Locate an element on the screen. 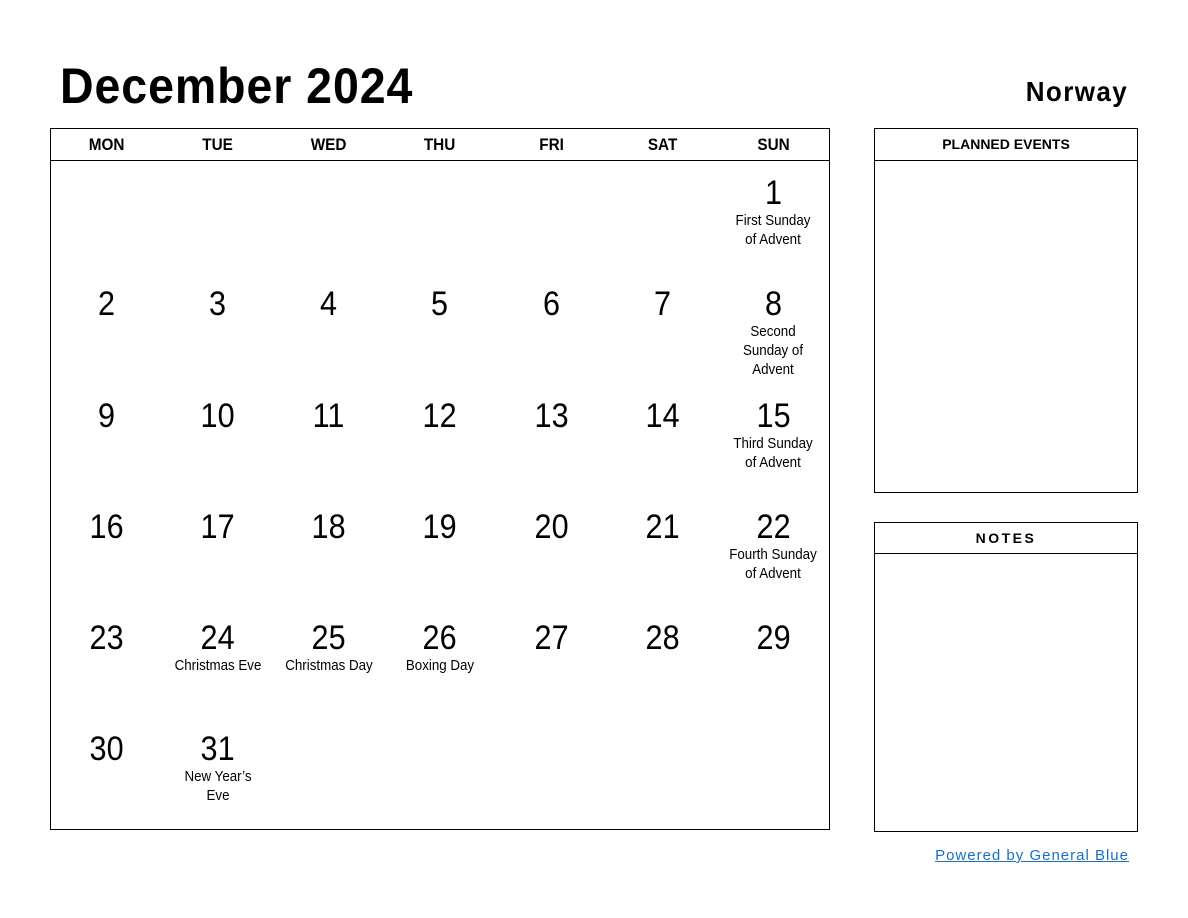 The image size is (1188, 918). weekday-fri: FRI is located at coordinates (551, 144).